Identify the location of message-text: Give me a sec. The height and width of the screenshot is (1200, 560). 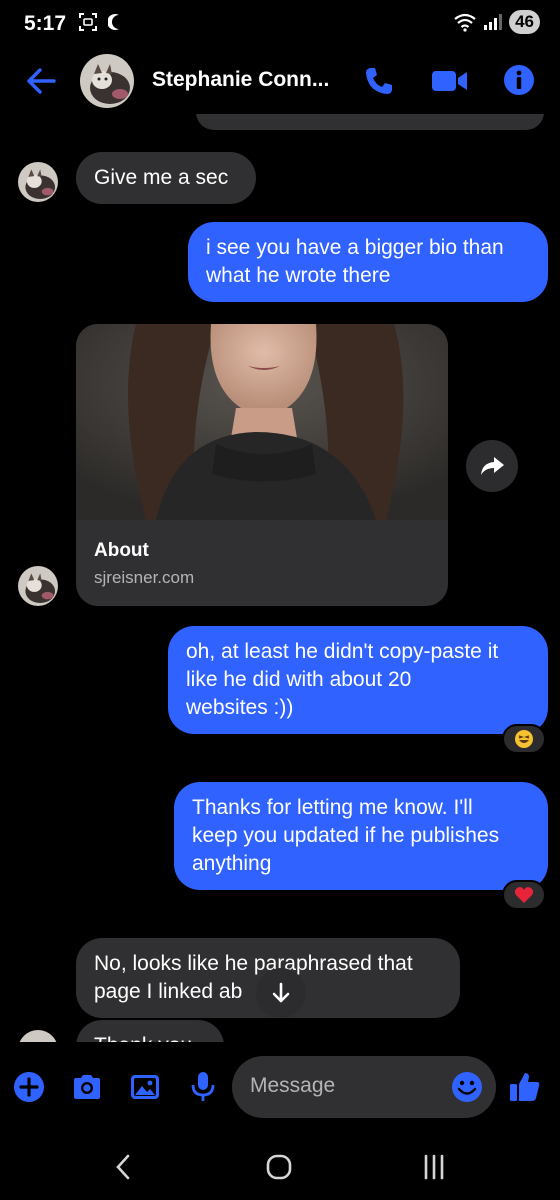
(161, 177).